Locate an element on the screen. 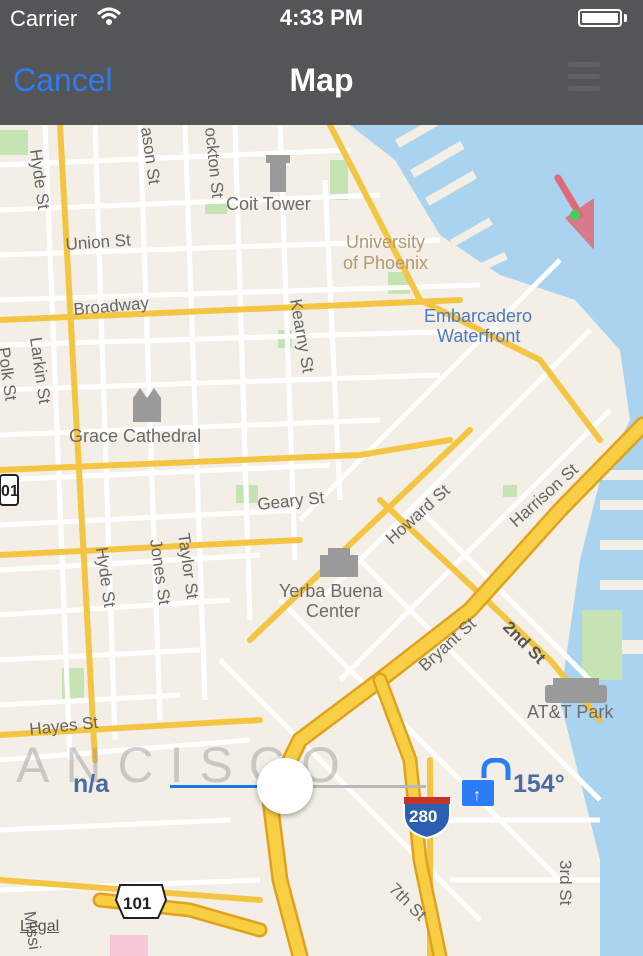  status-time: 4:33 PM is located at coordinates (321, 17).